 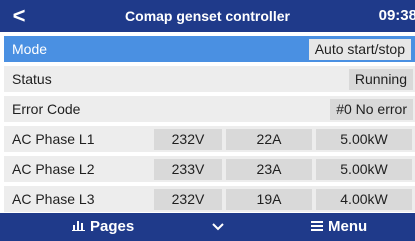 I want to click on pages-button: Pages, so click(x=103, y=227).